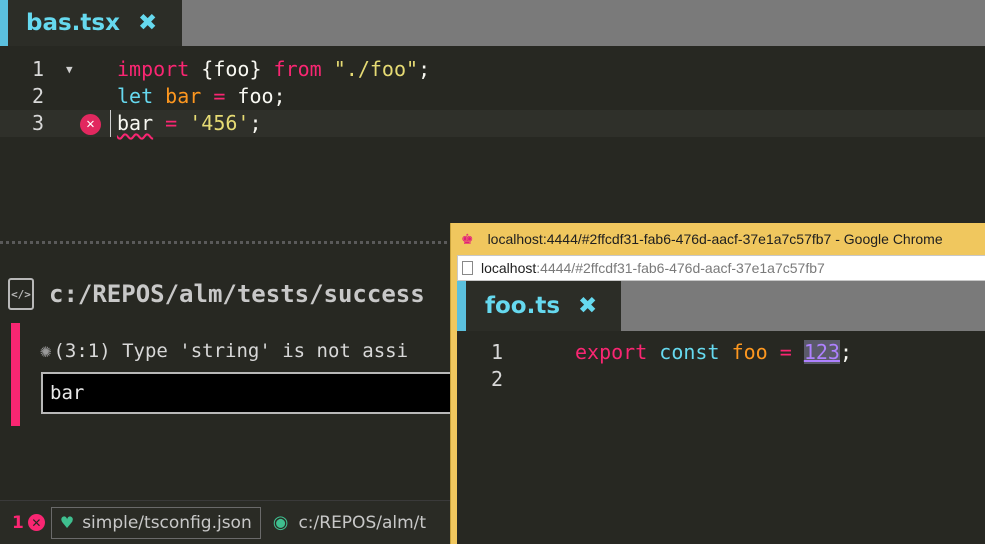 This screenshot has width=985, height=544. Describe the element at coordinates (467, 268) in the screenshot. I see `page-icon` at that location.